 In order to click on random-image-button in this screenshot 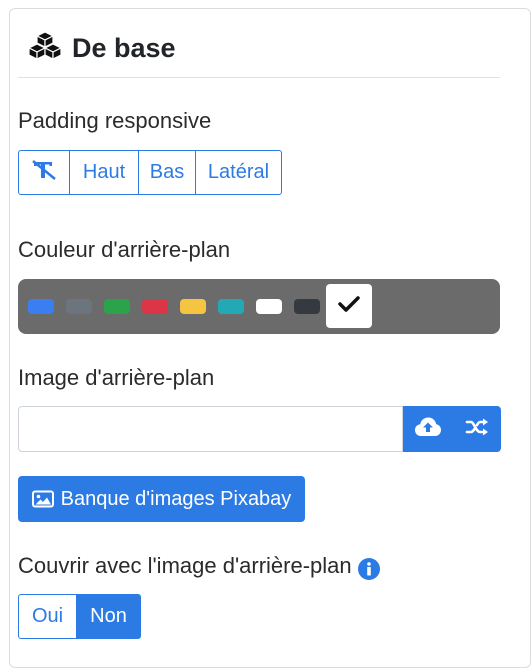, I will do `click(476, 429)`.